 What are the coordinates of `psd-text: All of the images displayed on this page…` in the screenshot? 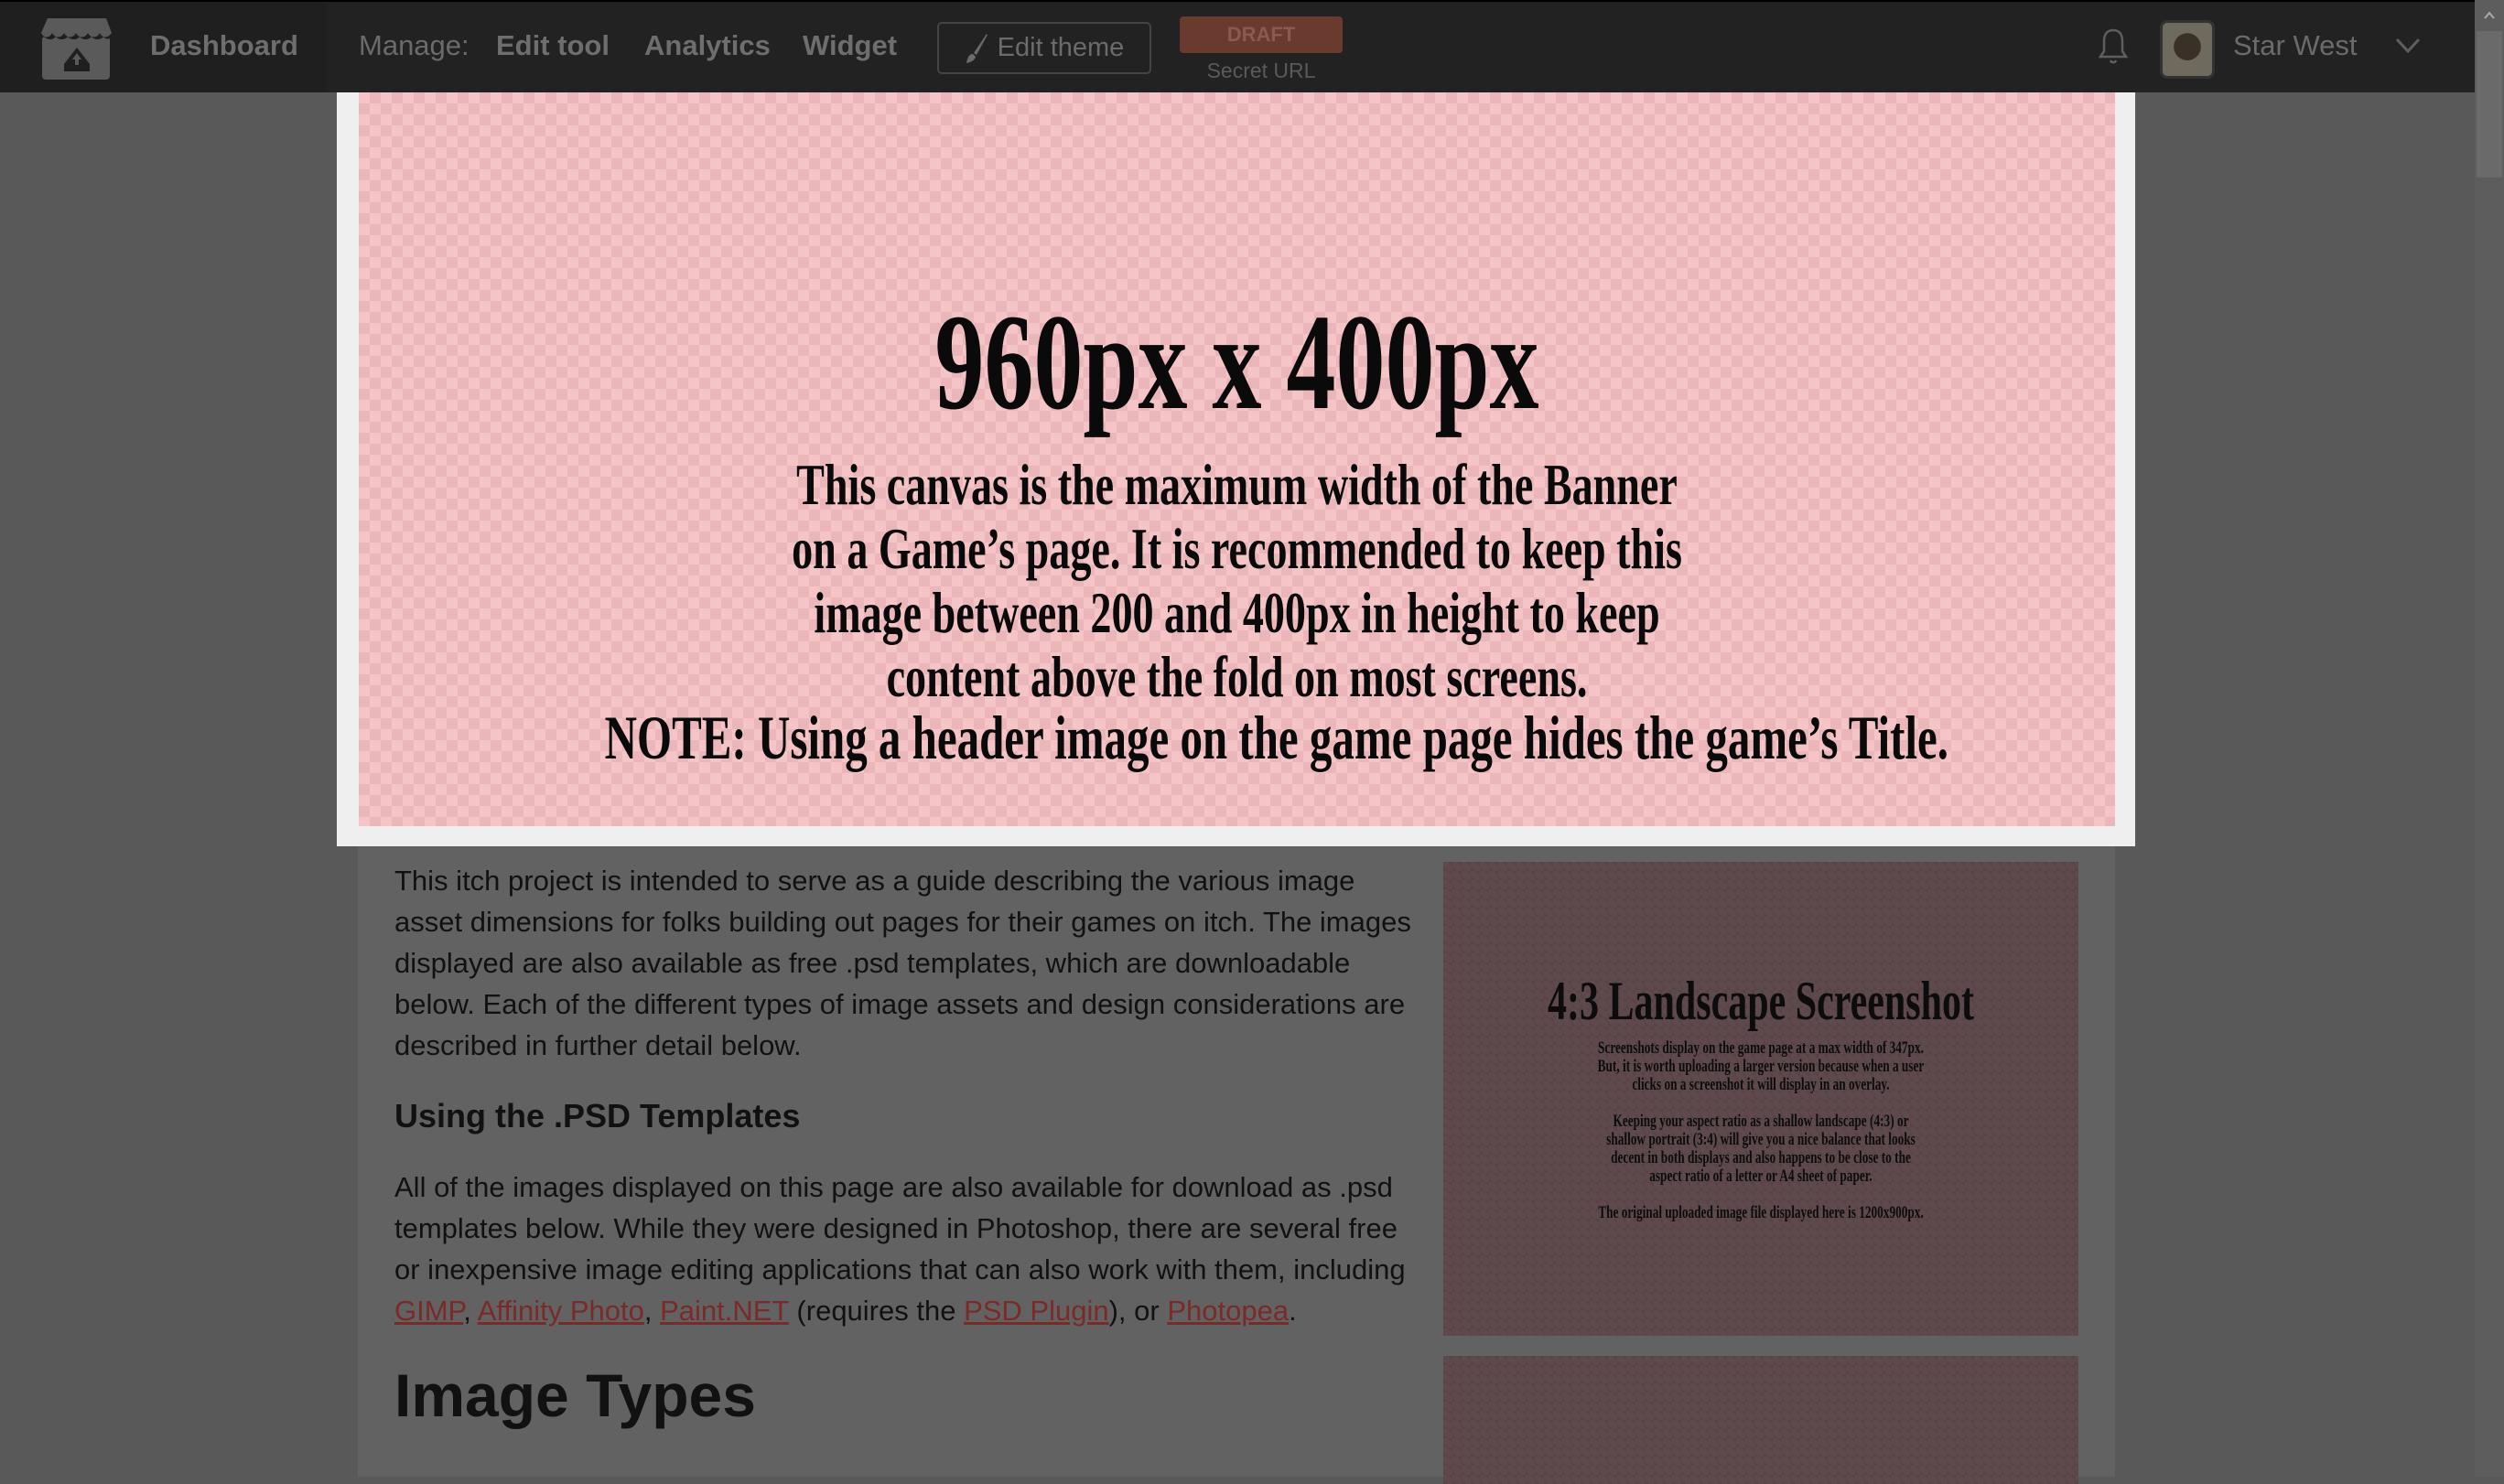 It's located at (900, 1228).